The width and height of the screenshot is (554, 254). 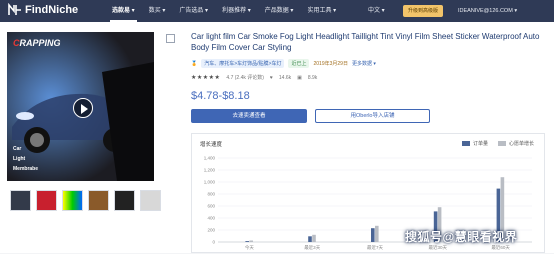 I want to click on logo-text: FindNiche, so click(x=52, y=10).